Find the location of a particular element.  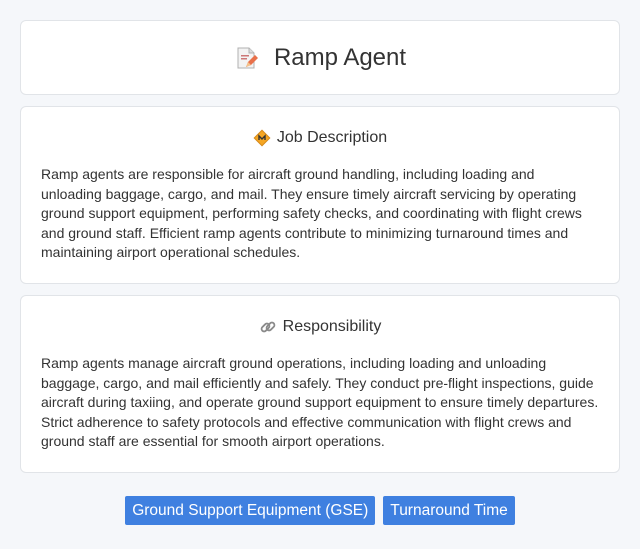

job-description-header: Job Description is located at coordinates (320, 138).